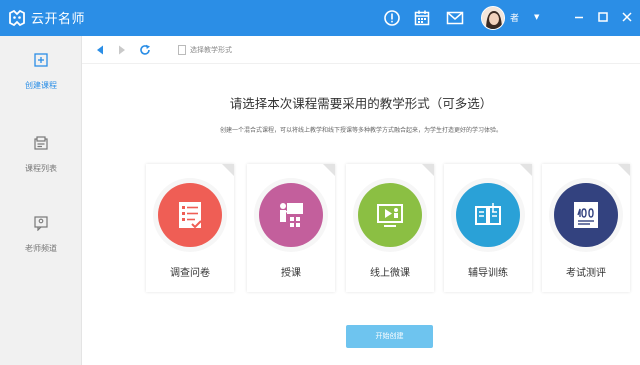  Describe the element at coordinates (390, 273) in the screenshot. I see `card-label: 线上微课` at that location.